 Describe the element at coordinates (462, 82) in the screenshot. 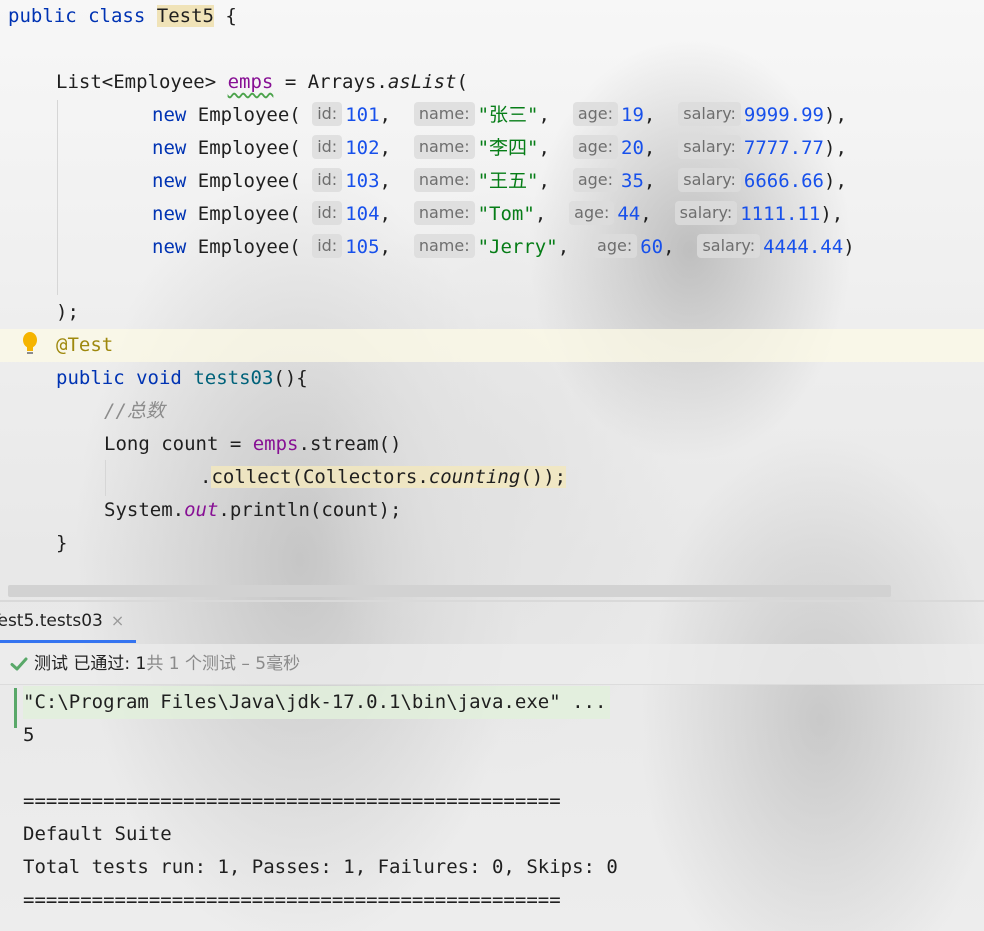

I see `paren: (` at that location.